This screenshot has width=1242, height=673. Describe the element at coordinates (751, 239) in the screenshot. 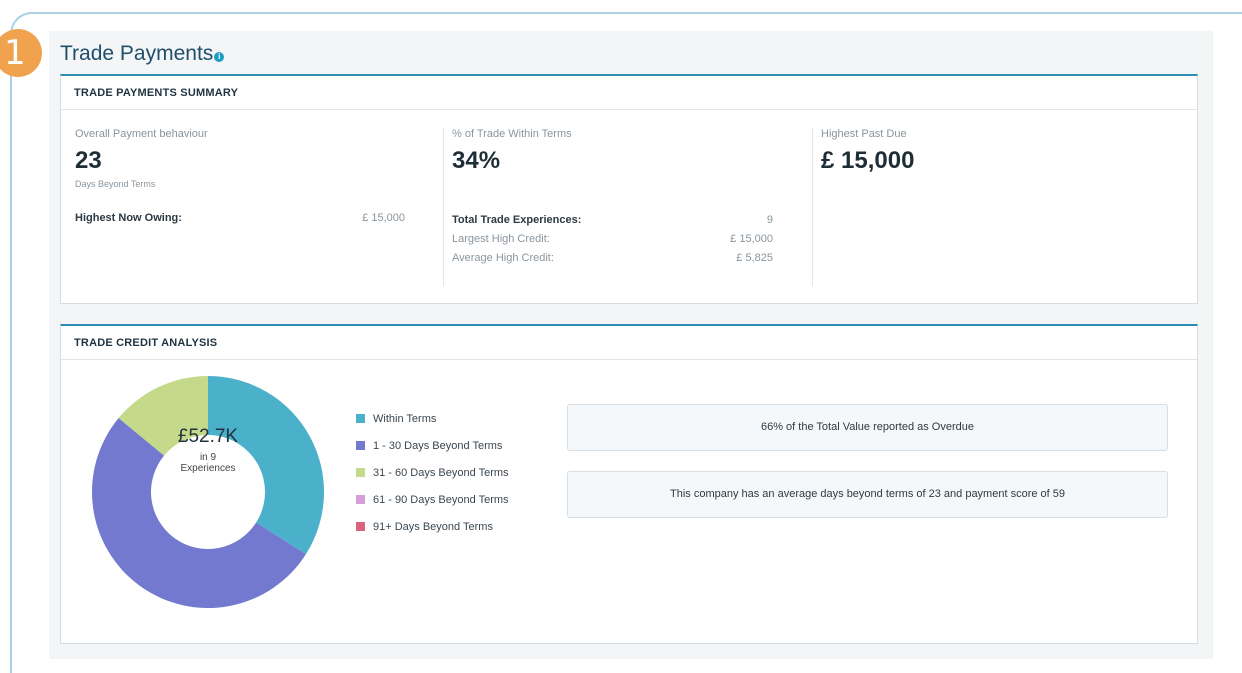

I see `largest-high-credit-value: £ 15,000` at that location.